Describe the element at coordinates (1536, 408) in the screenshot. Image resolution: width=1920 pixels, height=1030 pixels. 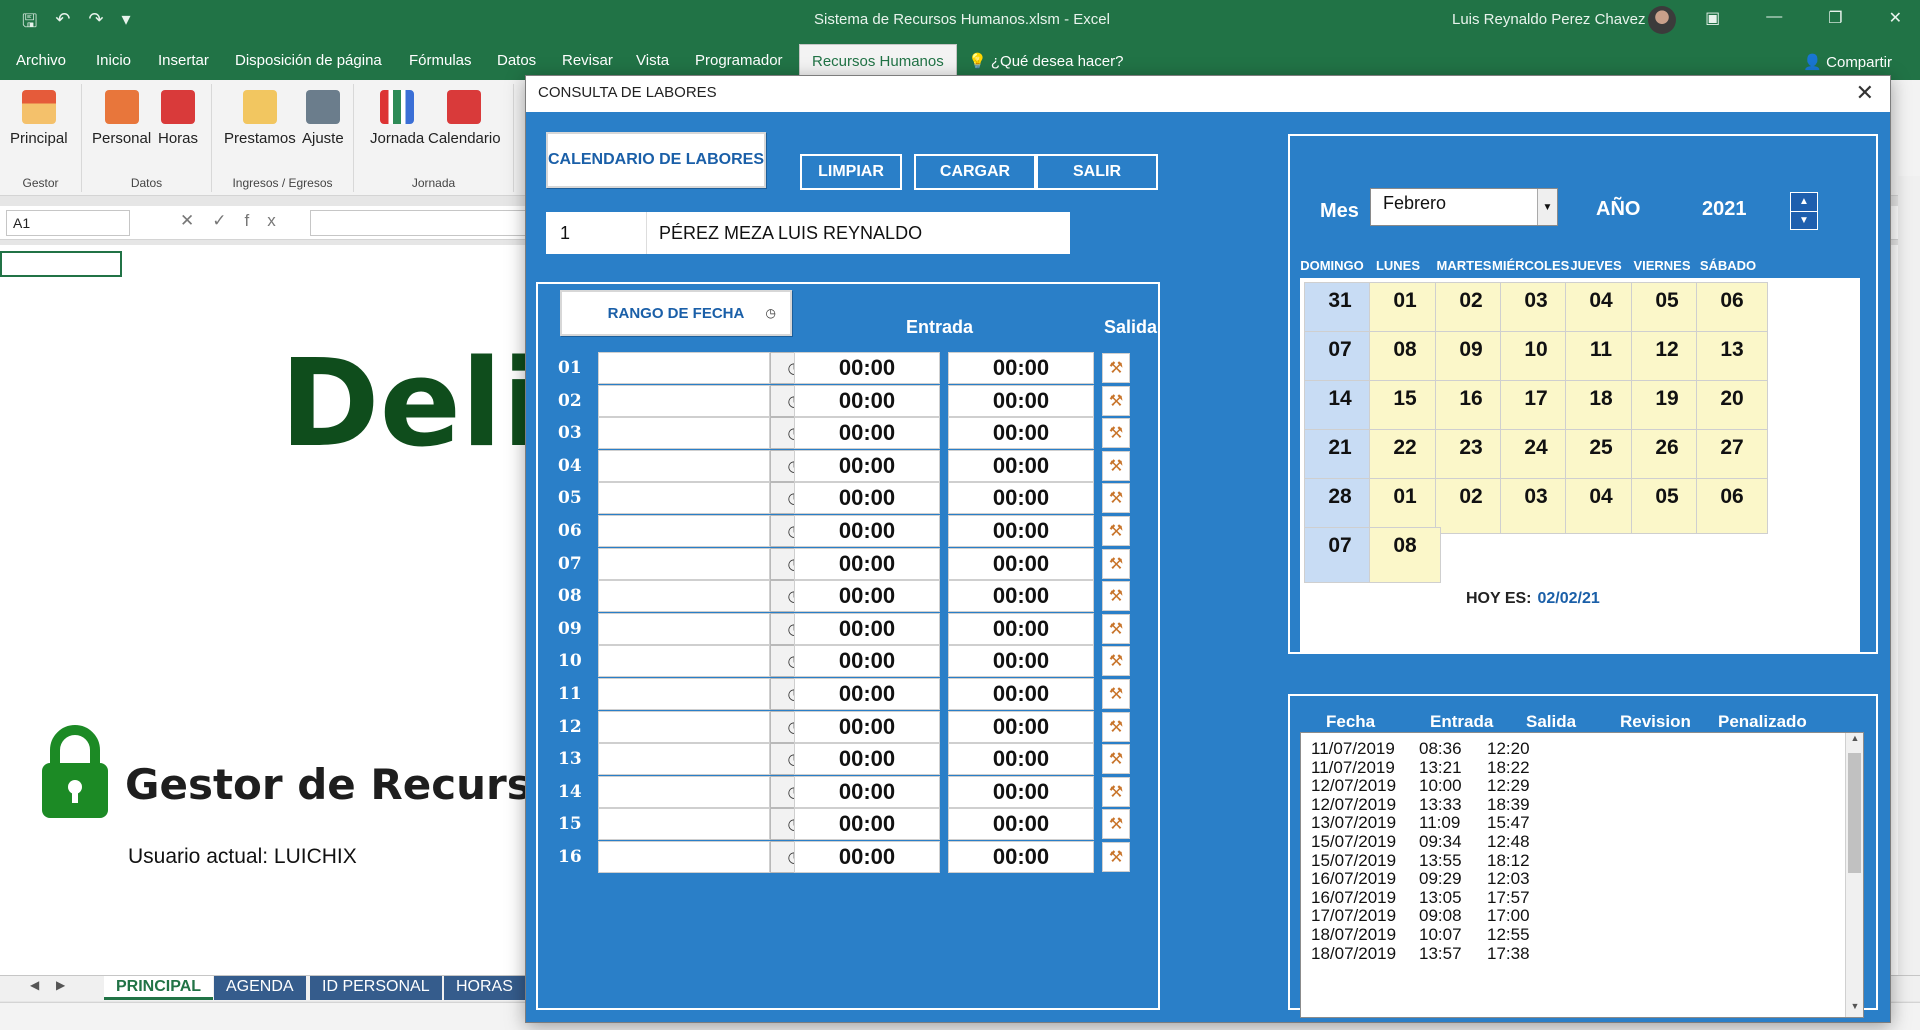
I see `calendar-day: 17` at that location.